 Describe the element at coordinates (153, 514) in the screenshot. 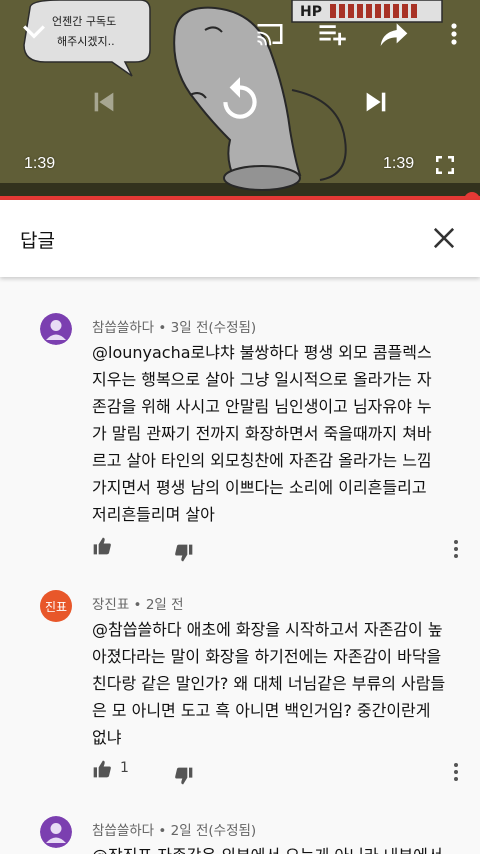

I see `comment-line: 저리흔들리며 살아` at that location.